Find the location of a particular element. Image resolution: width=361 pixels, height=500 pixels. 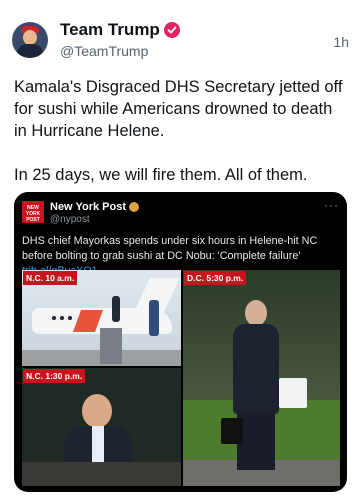

photo-label: N.C. 10 a.m. is located at coordinates (50, 278).